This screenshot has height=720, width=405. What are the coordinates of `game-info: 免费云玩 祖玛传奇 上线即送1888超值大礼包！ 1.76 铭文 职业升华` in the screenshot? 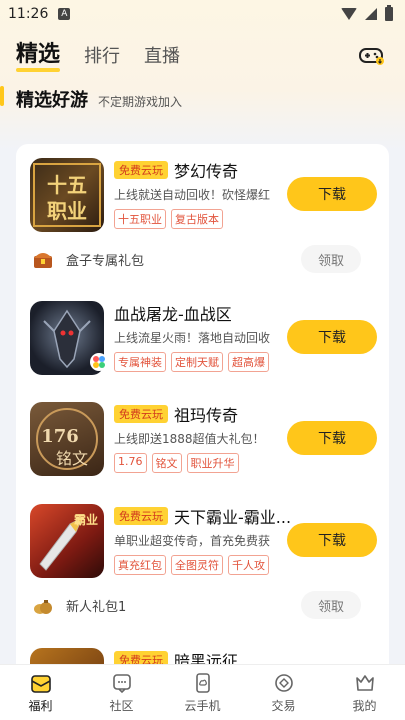 It's located at (212, 437).